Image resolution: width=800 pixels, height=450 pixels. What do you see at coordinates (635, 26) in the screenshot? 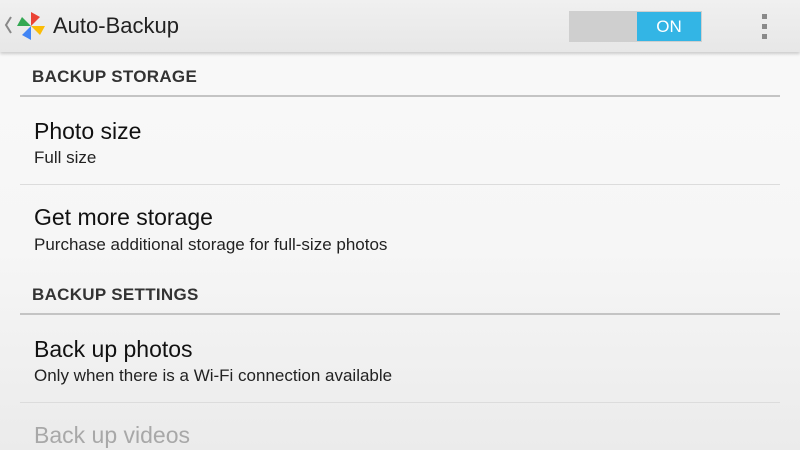
I see `auto-backup-toggle: ON` at bounding box center [635, 26].